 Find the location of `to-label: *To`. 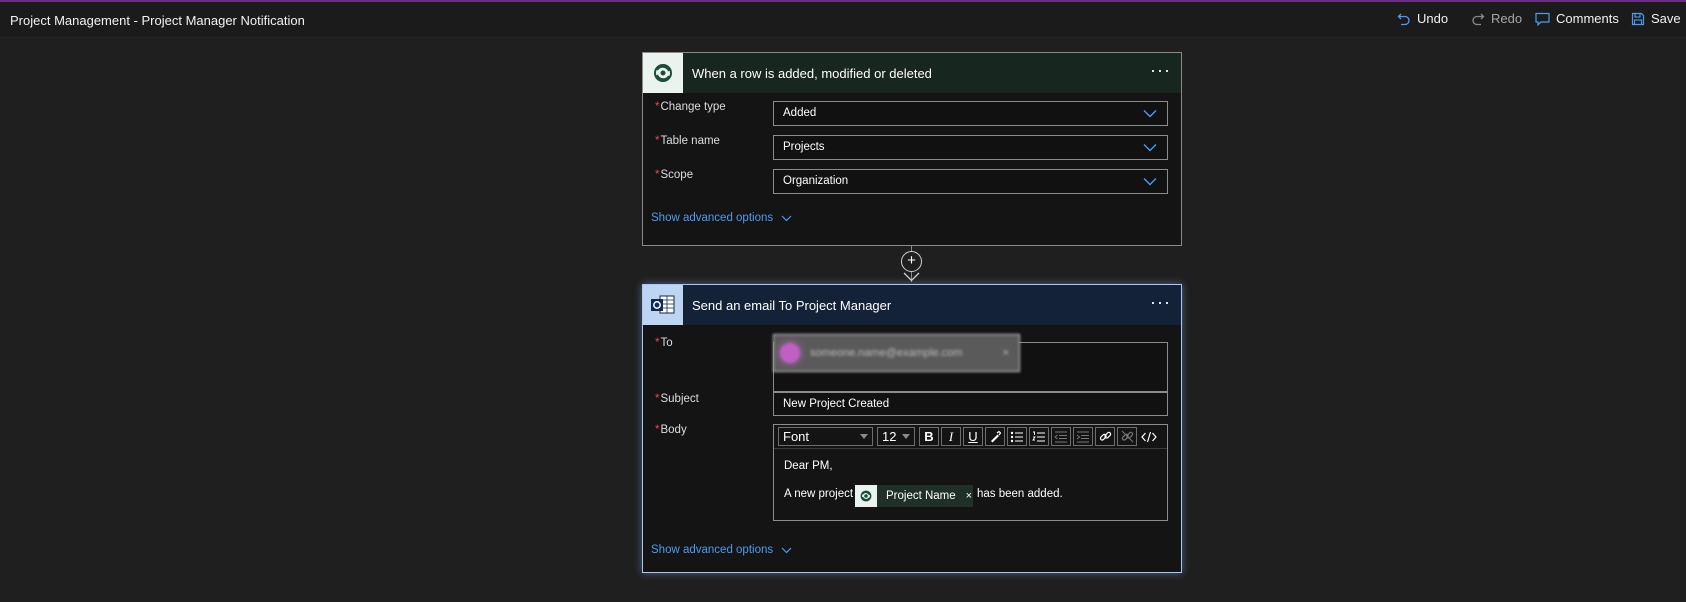

to-label: *To is located at coordinates (664, 343).